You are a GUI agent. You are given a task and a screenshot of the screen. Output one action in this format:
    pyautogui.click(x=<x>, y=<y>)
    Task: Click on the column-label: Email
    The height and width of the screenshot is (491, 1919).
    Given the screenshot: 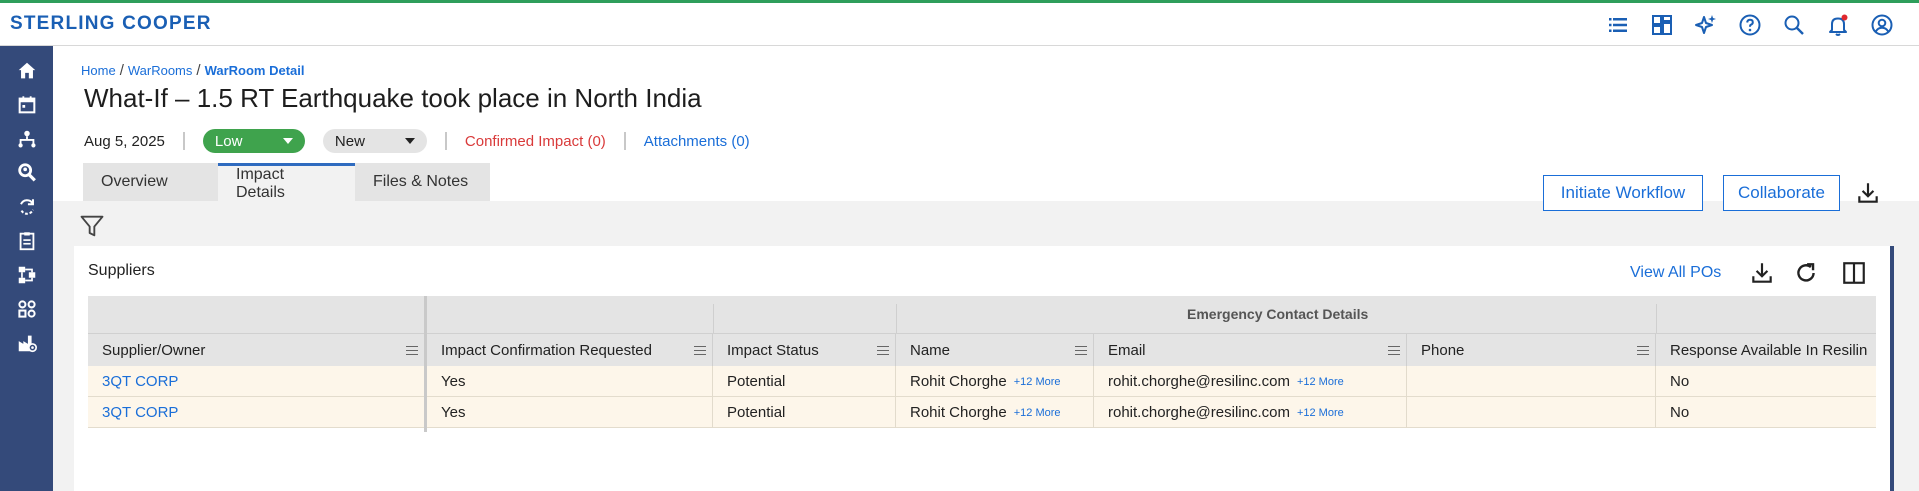 What is the action you would take?
    pyautogui.click(x=1127, y=350)
    